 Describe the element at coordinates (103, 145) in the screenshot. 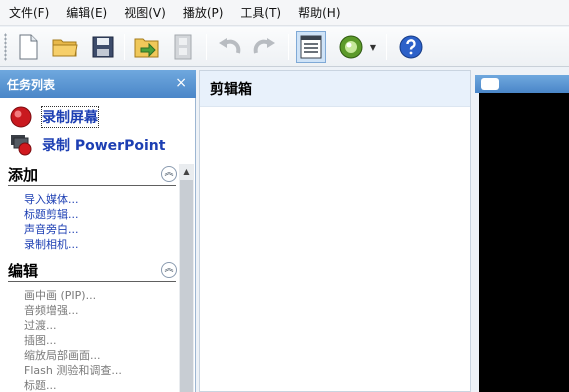

I see `record-powerpoint-label: 录制 PowerPoint` at that location.